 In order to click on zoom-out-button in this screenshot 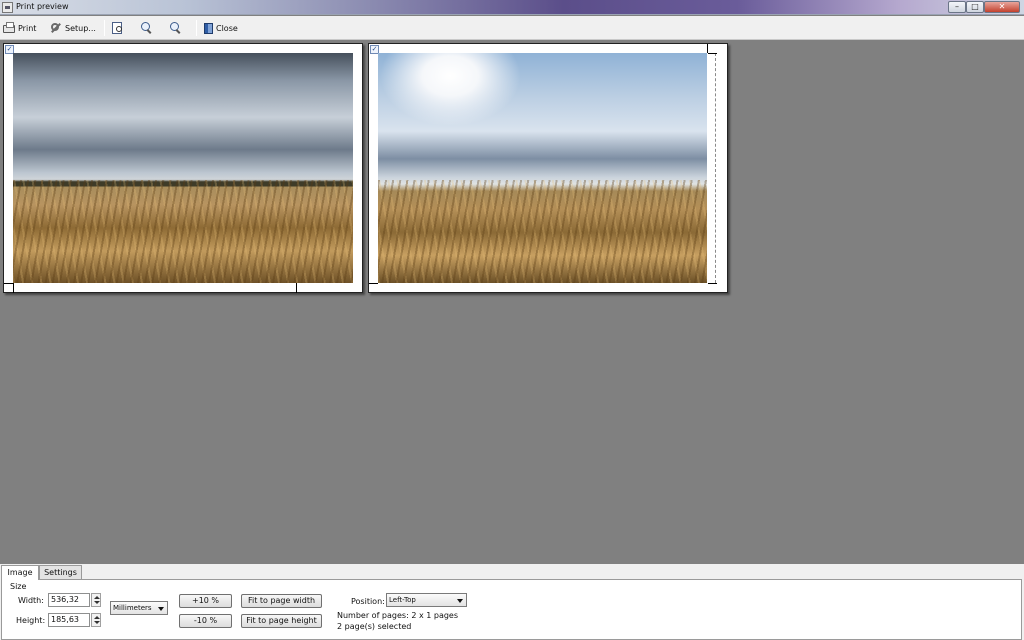, I will do `click(176, 28)`.